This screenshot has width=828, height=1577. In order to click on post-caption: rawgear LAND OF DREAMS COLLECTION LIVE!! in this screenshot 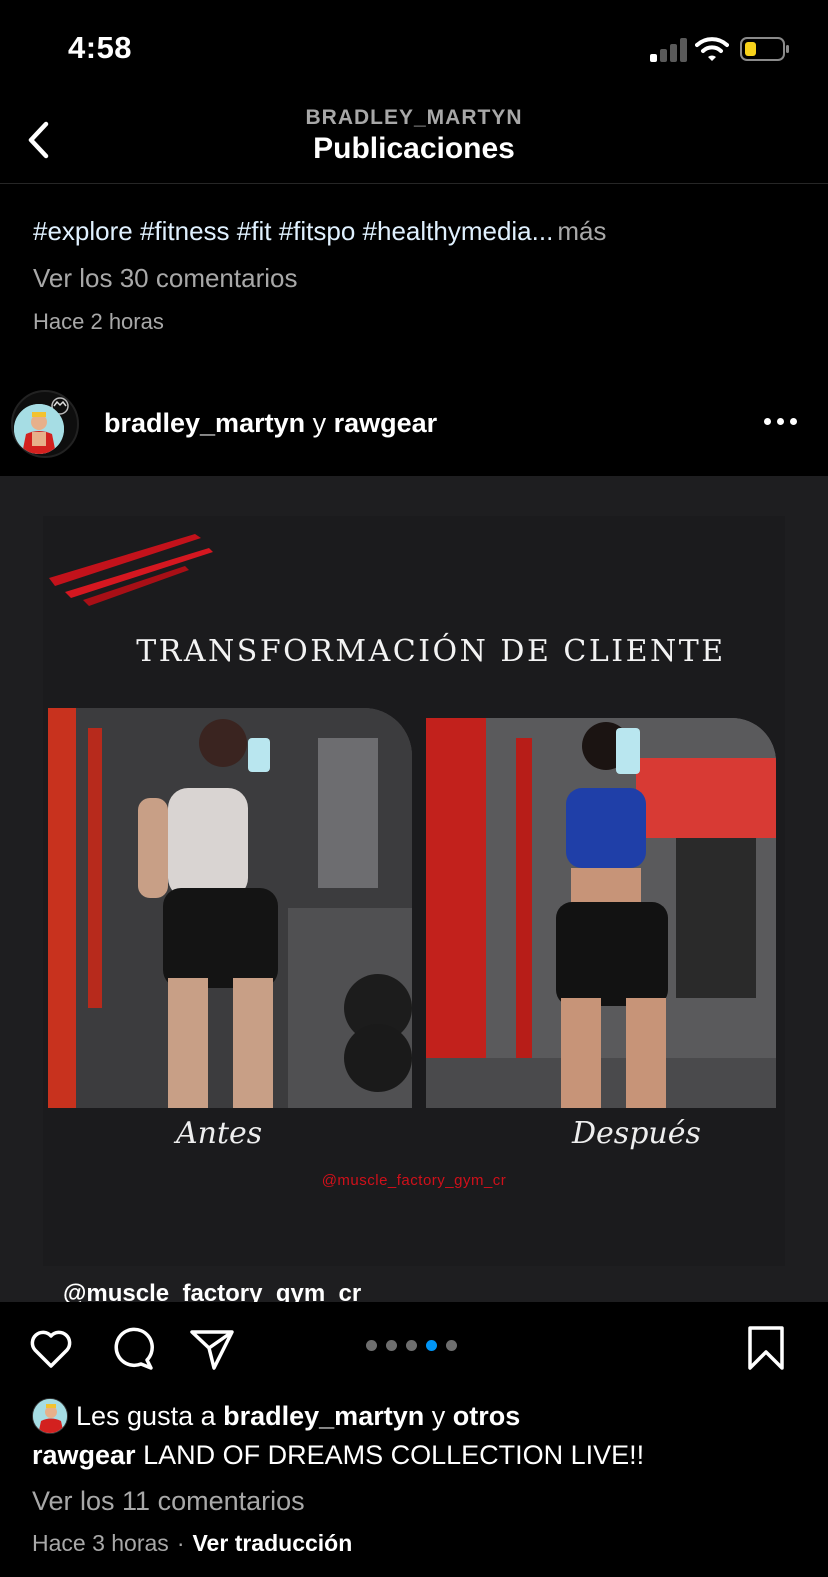, I will do `click(338, 1455)`.